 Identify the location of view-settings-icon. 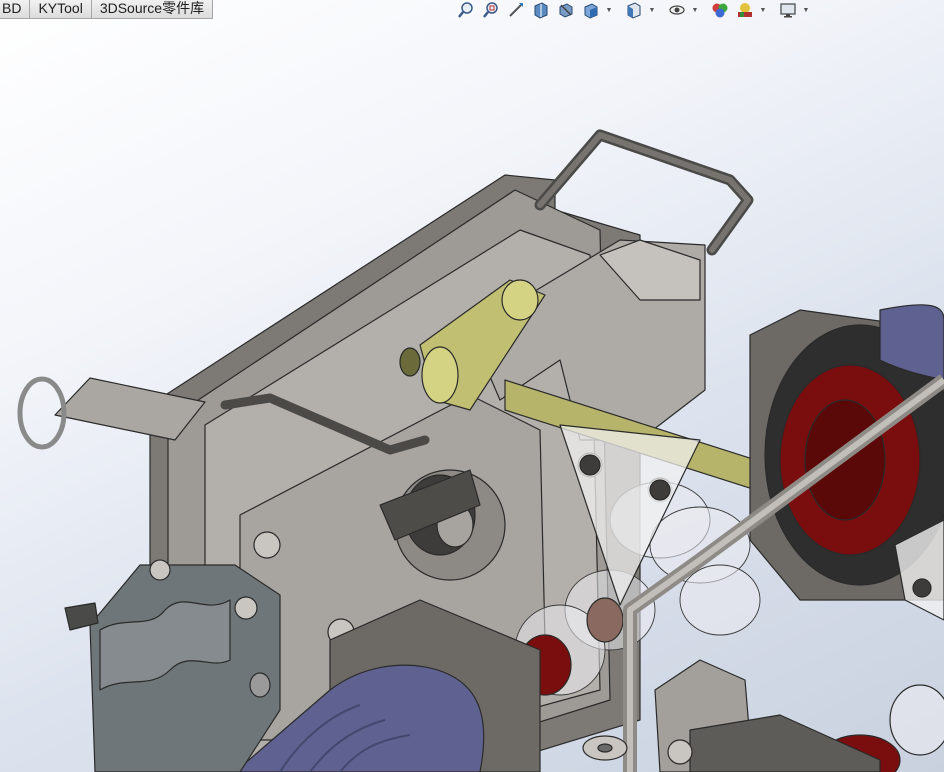
(788, 10).